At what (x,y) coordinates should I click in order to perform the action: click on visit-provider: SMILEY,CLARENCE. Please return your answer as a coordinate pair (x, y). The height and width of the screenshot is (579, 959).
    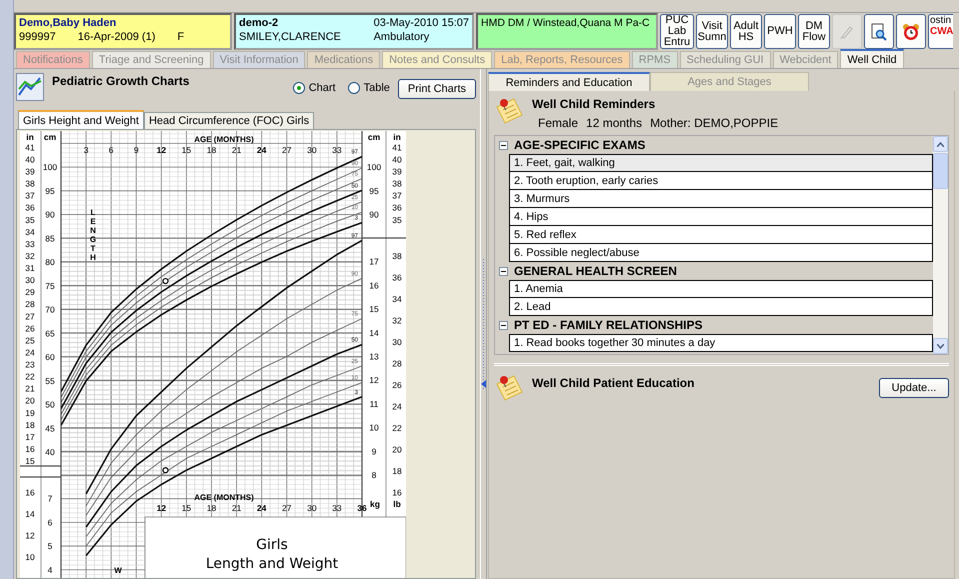
    Looking at the image, I should click on (290, 37).